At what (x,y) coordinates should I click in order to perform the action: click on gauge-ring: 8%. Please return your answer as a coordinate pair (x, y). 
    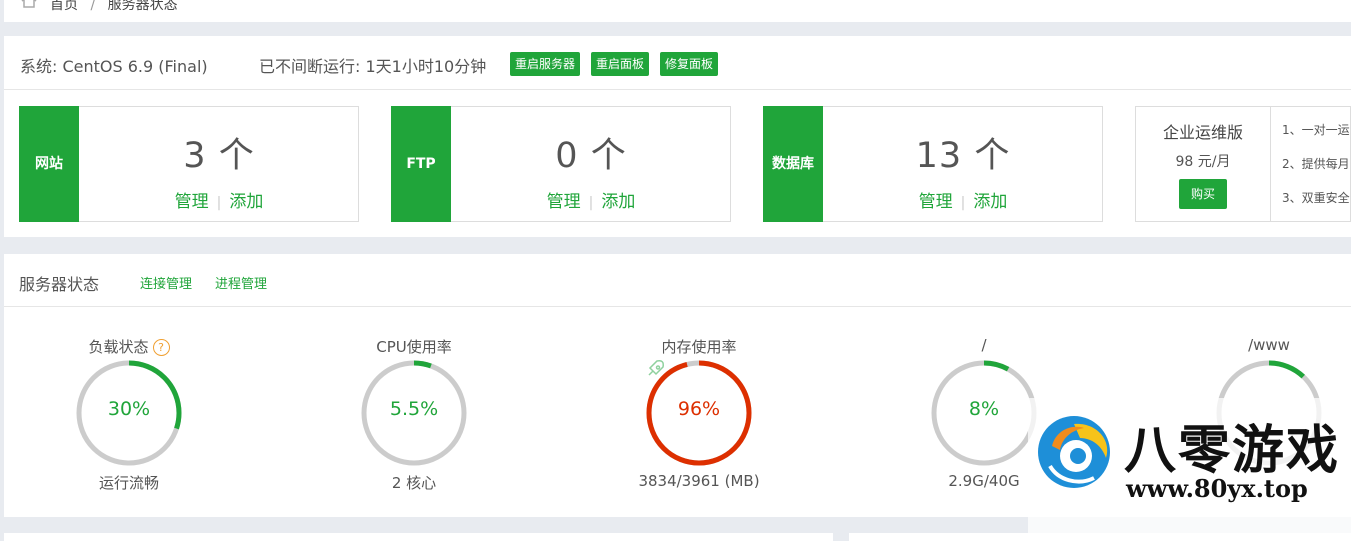
    Looking at the image, I should click on (984, 413).